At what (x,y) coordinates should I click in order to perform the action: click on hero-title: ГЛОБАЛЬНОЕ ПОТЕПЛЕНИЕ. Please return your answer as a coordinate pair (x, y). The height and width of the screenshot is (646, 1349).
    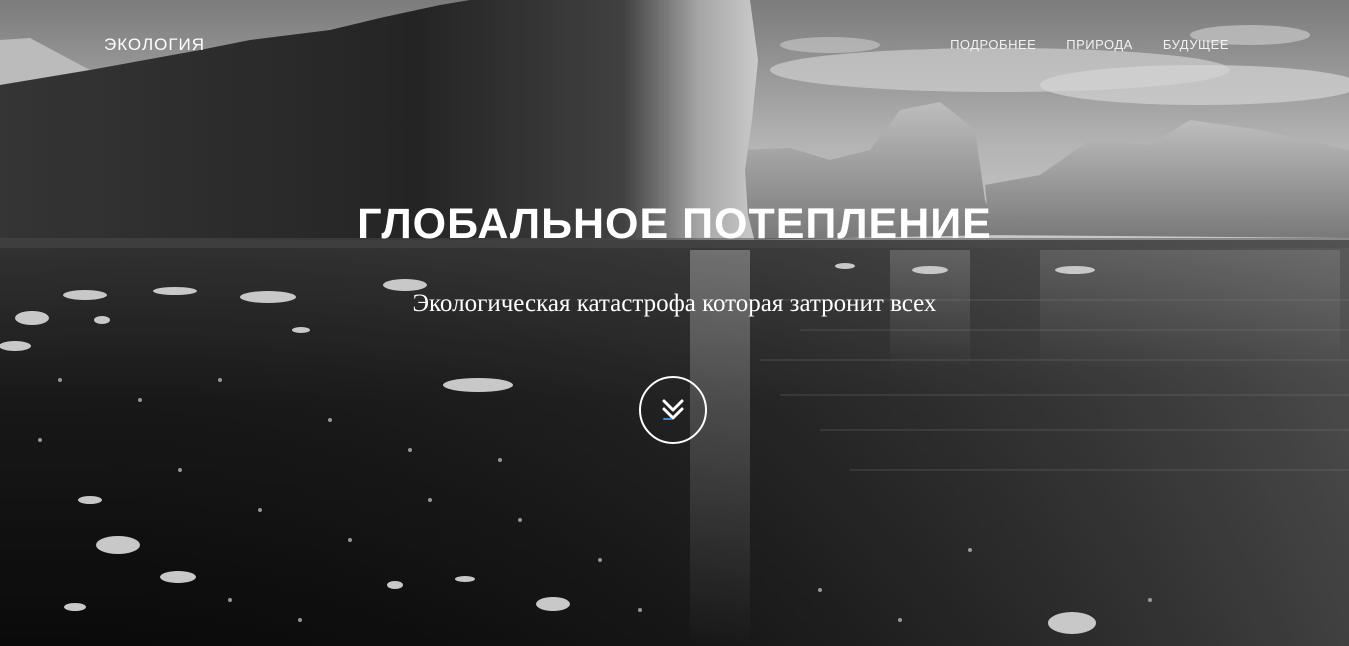
    Looking at the image, I should click on (674, 224).